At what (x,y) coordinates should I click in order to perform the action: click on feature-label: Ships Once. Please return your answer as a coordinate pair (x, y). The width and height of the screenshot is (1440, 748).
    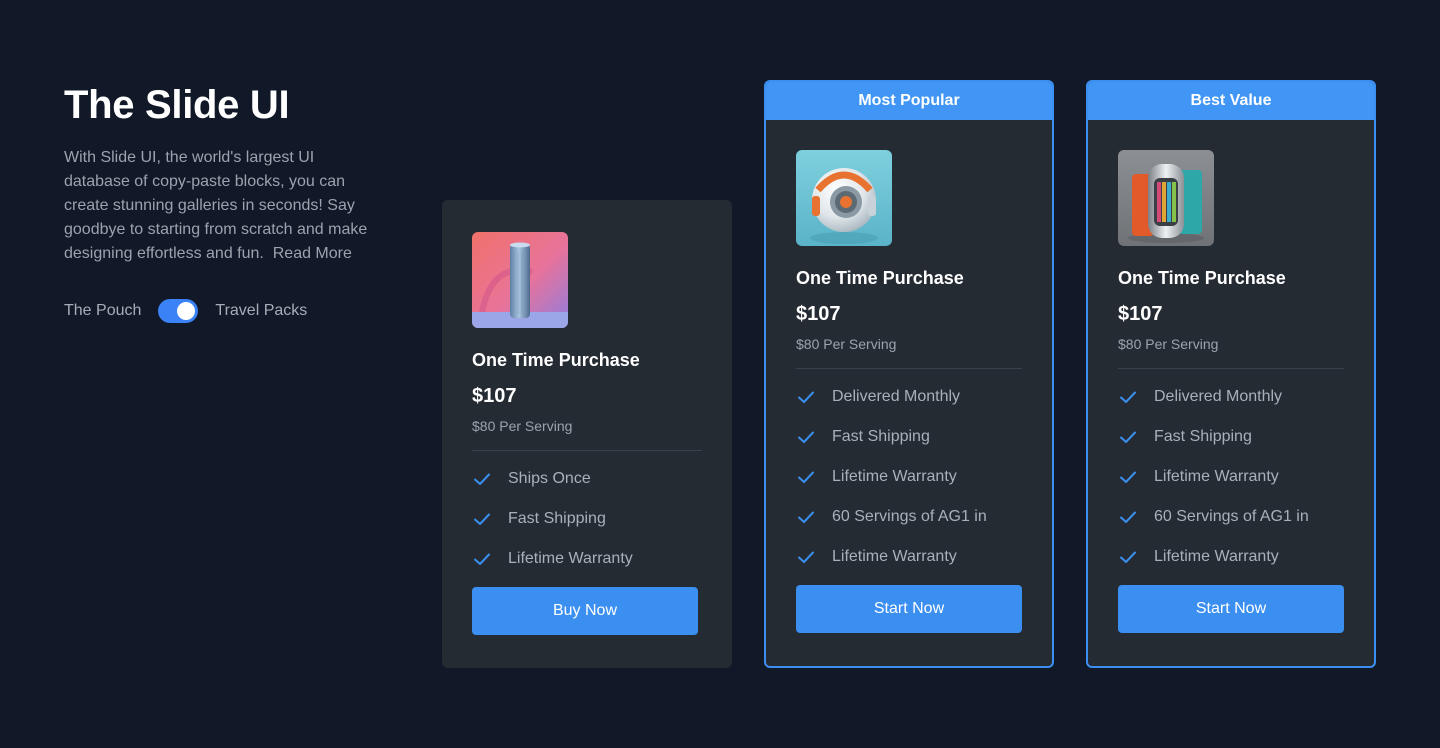
    Looking at the image, I should click on (549, 478).